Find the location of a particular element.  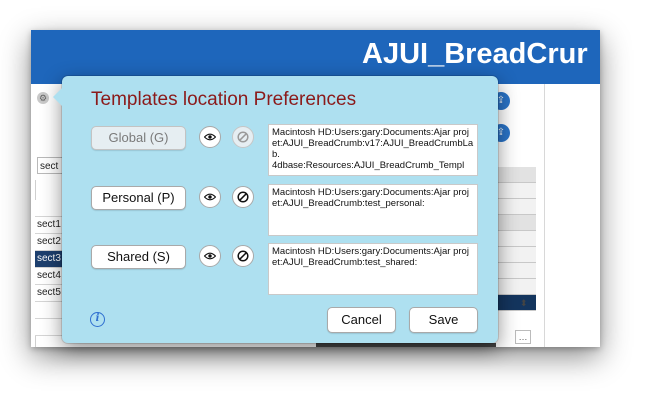

cancel-button: Cancel is located at coordinates (361, 320).